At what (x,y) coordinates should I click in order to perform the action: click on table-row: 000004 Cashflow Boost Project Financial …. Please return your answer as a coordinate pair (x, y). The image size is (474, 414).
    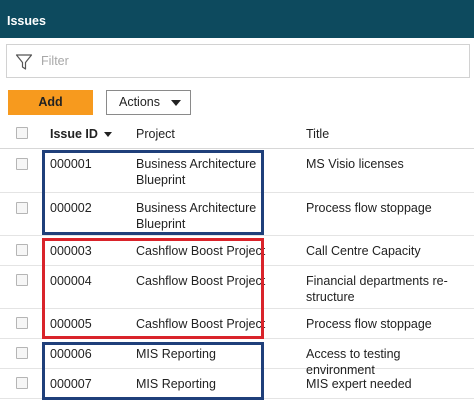
    Looking at the image, I should click on (237, 287).